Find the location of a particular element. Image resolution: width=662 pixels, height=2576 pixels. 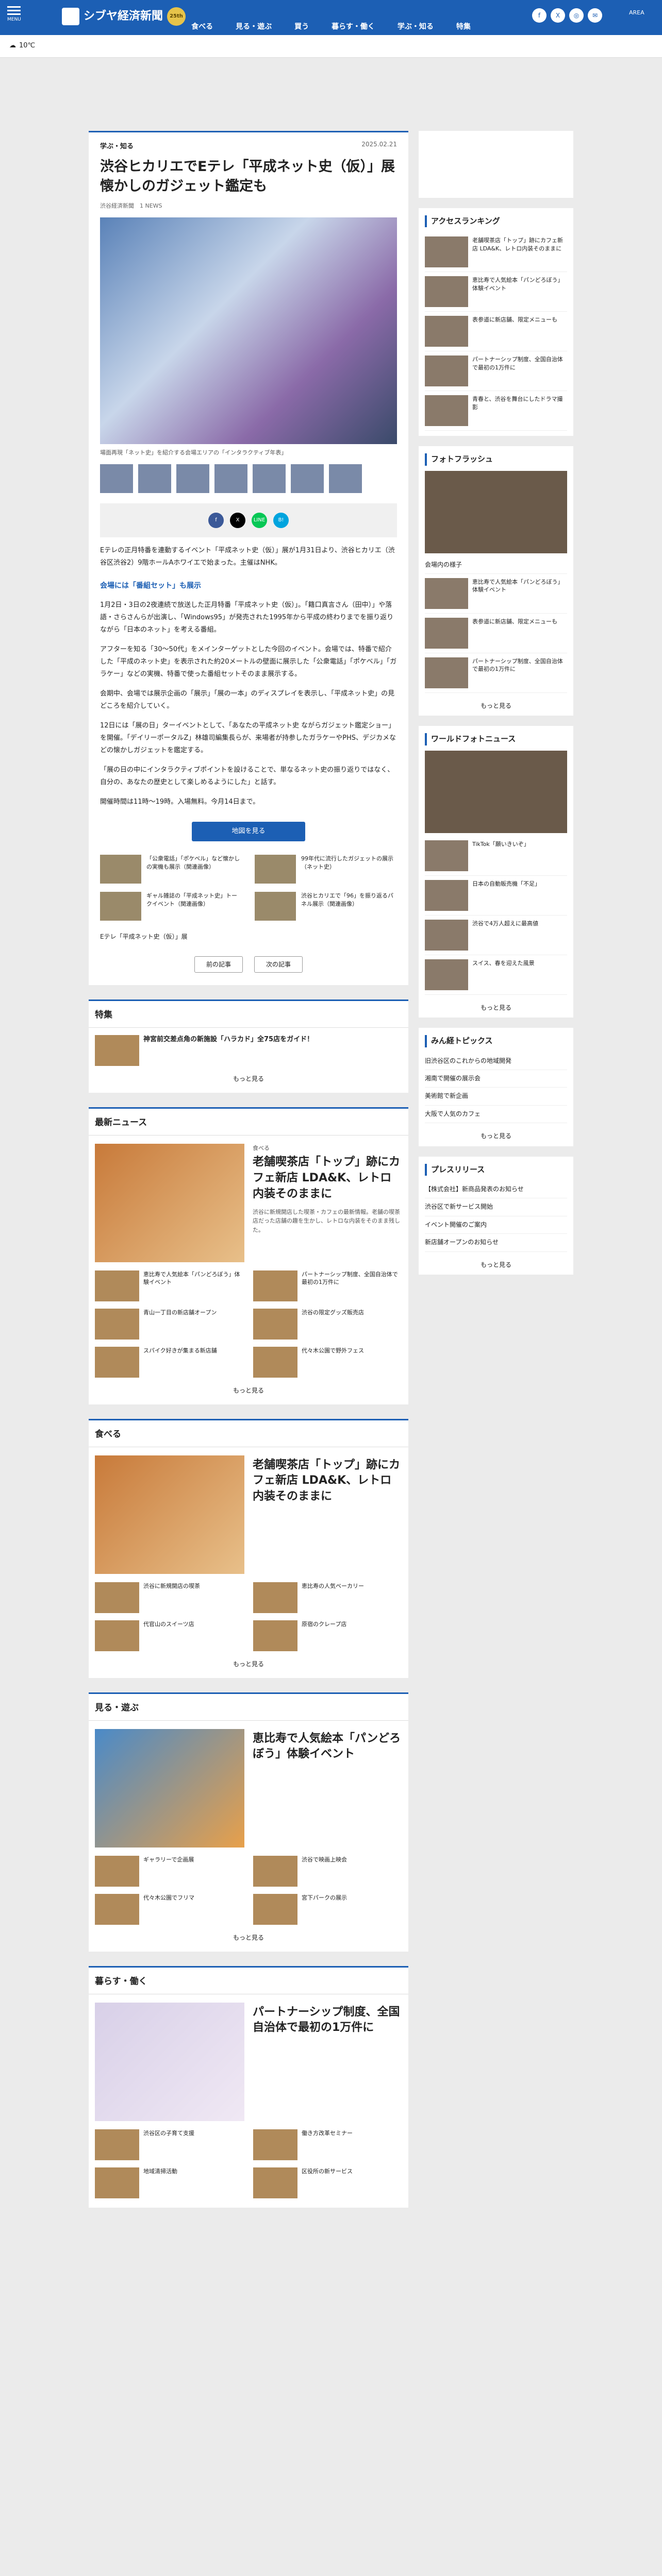

world-item: 日本の自動販売機「不足」 is located at coordinates (496, 896).